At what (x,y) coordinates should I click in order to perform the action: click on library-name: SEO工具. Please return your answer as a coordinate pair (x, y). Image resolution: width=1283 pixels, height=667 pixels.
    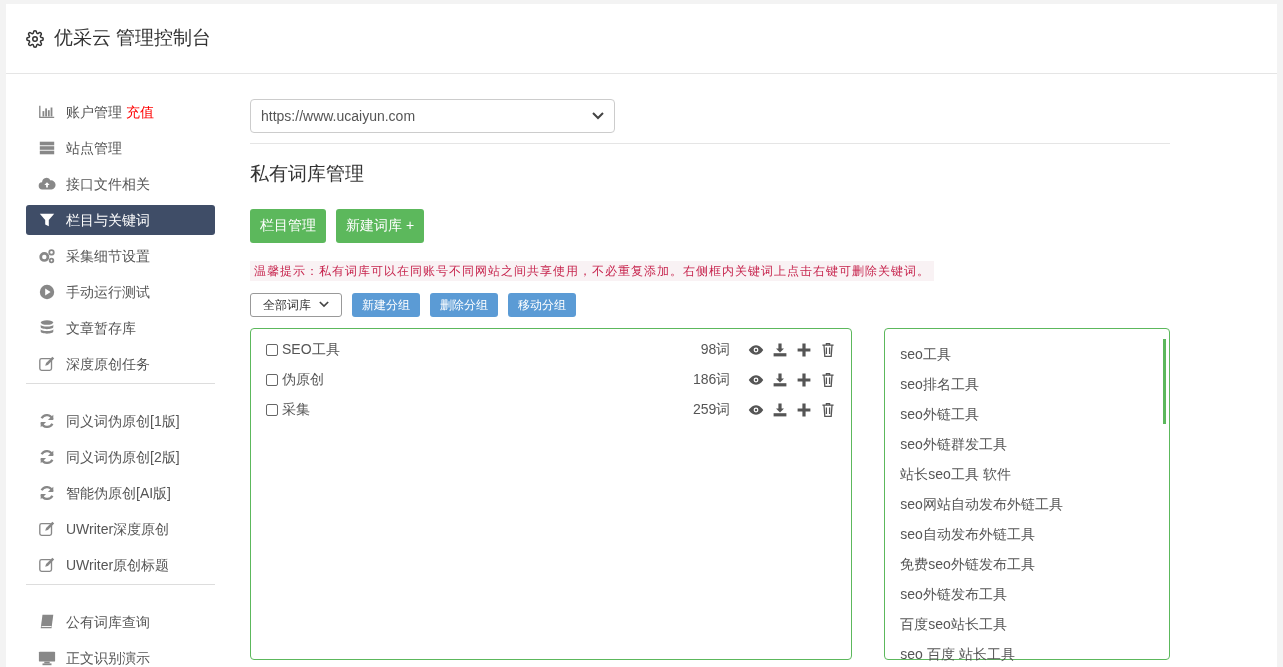
    Looking at the image, I should click on (491, 349).